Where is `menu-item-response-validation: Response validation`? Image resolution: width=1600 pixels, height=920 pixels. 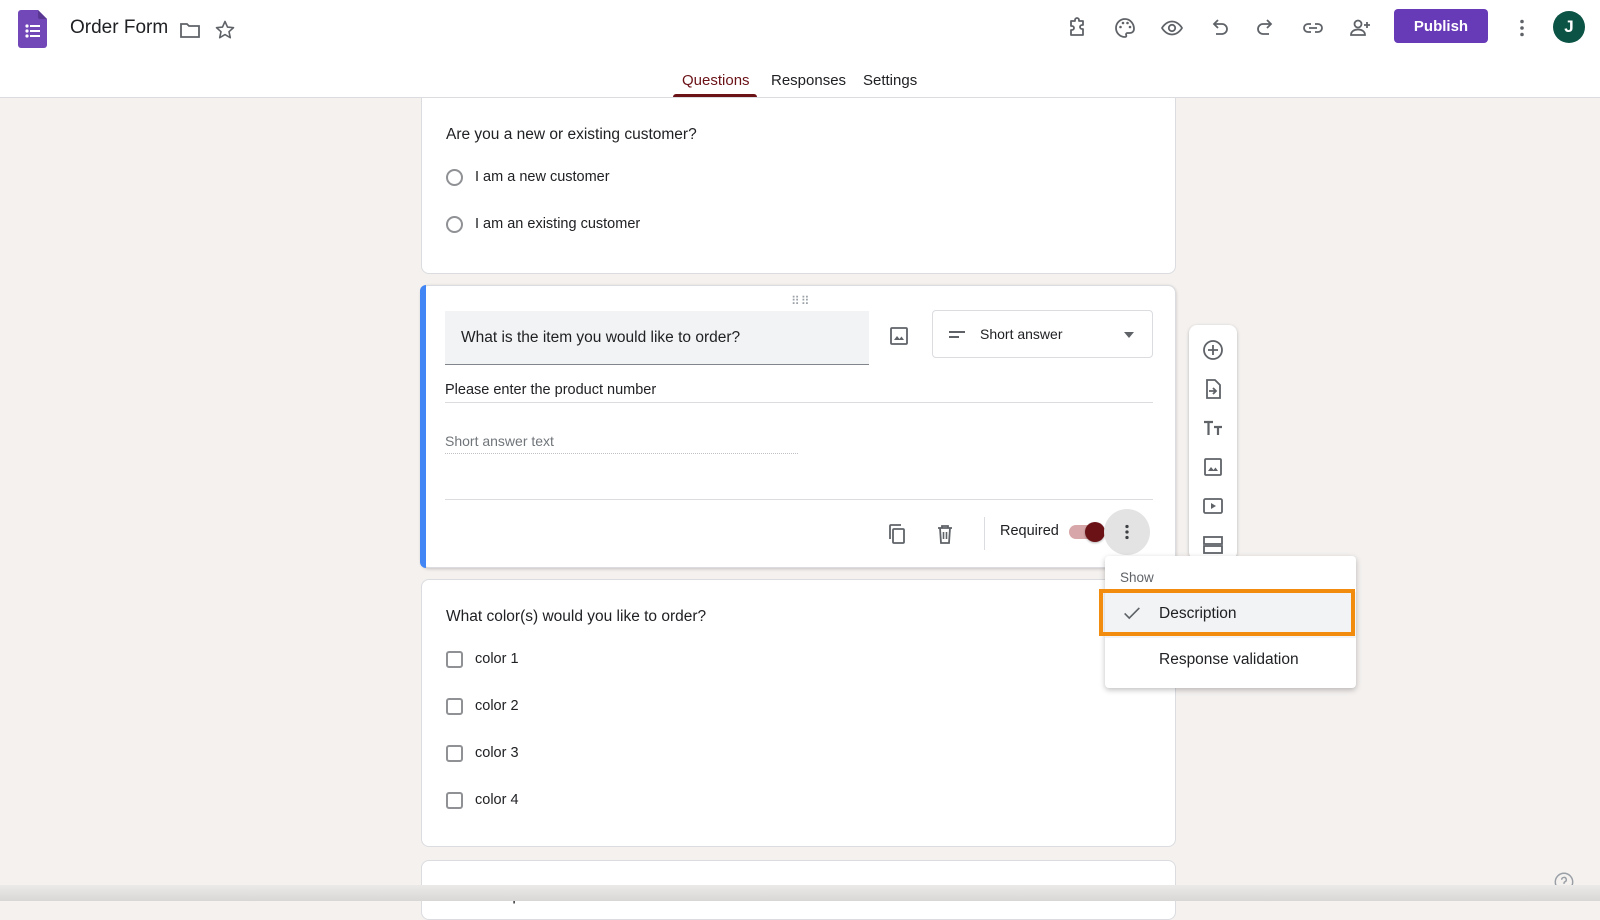
menu-item-response-validation: Response validation is located at coordinates (1230, 661).